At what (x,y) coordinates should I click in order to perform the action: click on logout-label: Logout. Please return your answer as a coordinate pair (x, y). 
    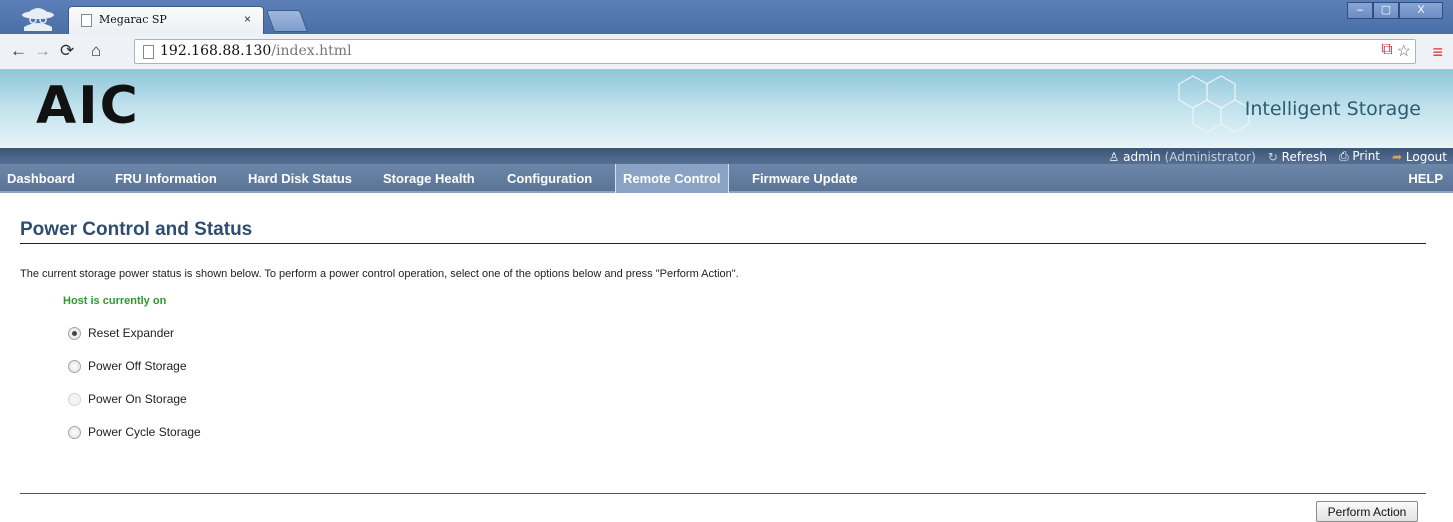
    Looking at the image, I should click on (1426, 156).